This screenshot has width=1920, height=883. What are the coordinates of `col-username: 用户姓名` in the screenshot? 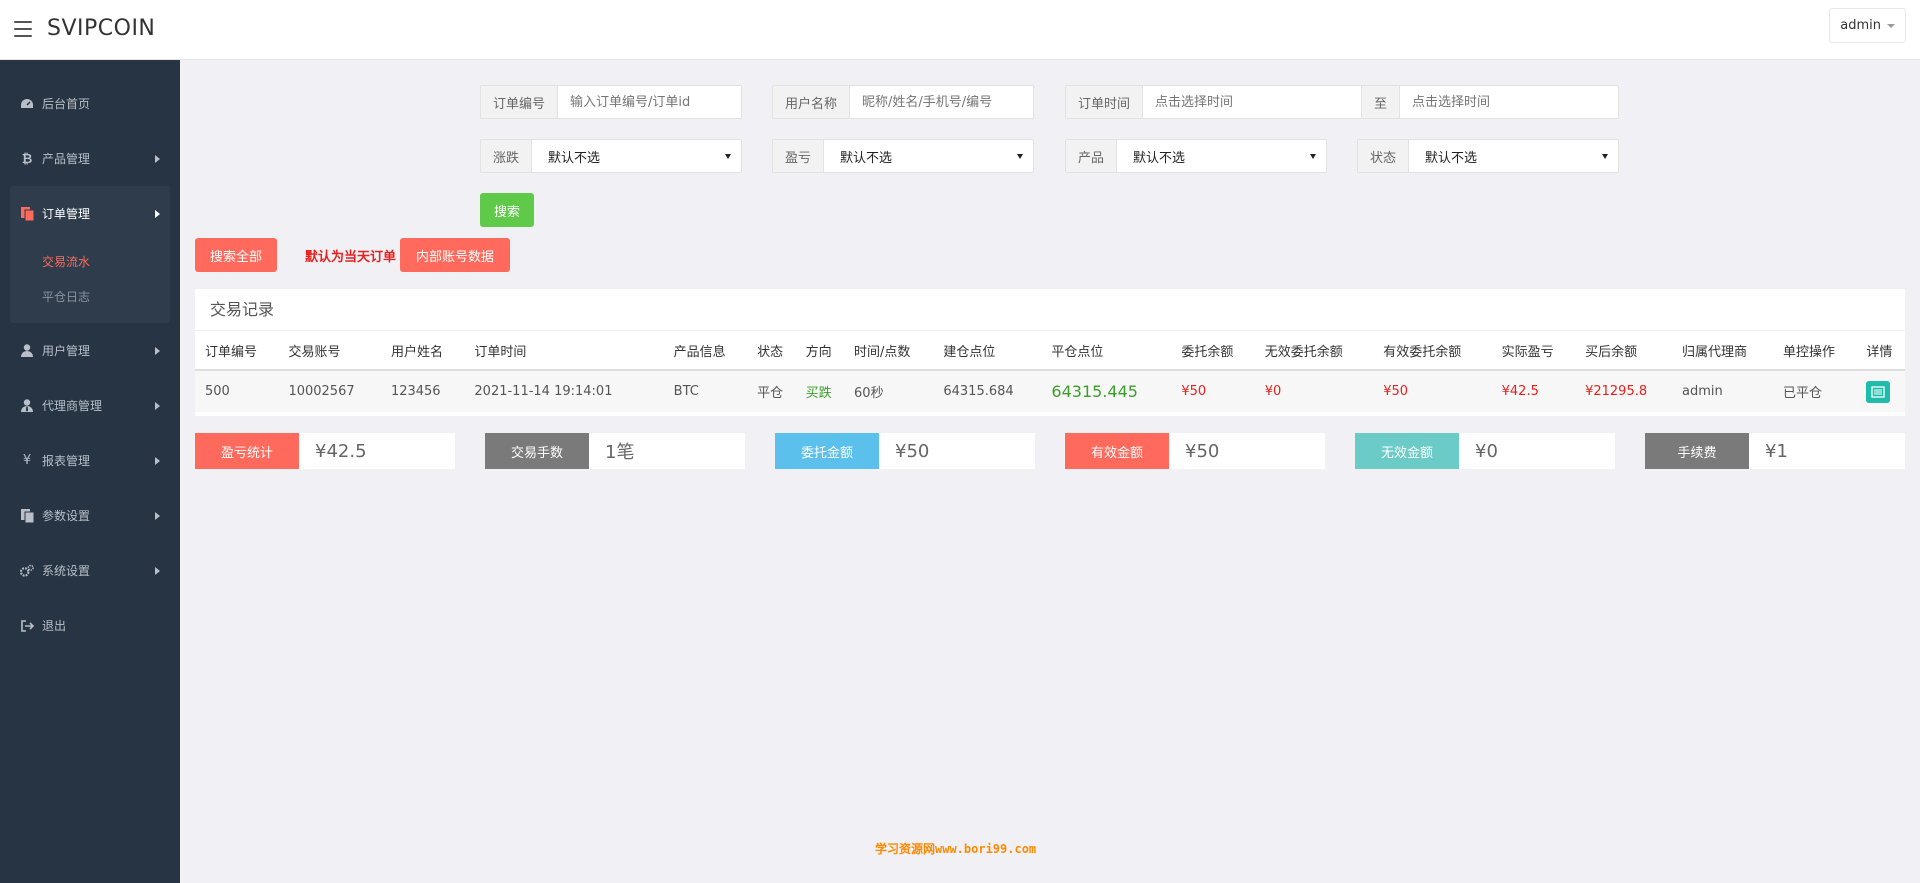 It's located at (422, 351).